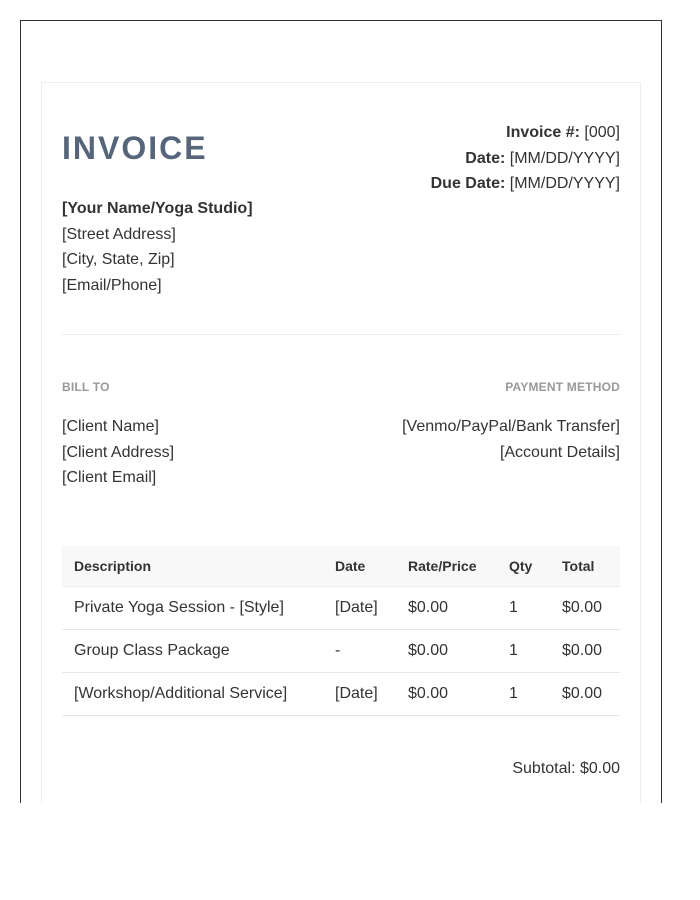 The image size is (700, 900). I want to click on sender-city: [City, State, Zip], so click(118, 259).